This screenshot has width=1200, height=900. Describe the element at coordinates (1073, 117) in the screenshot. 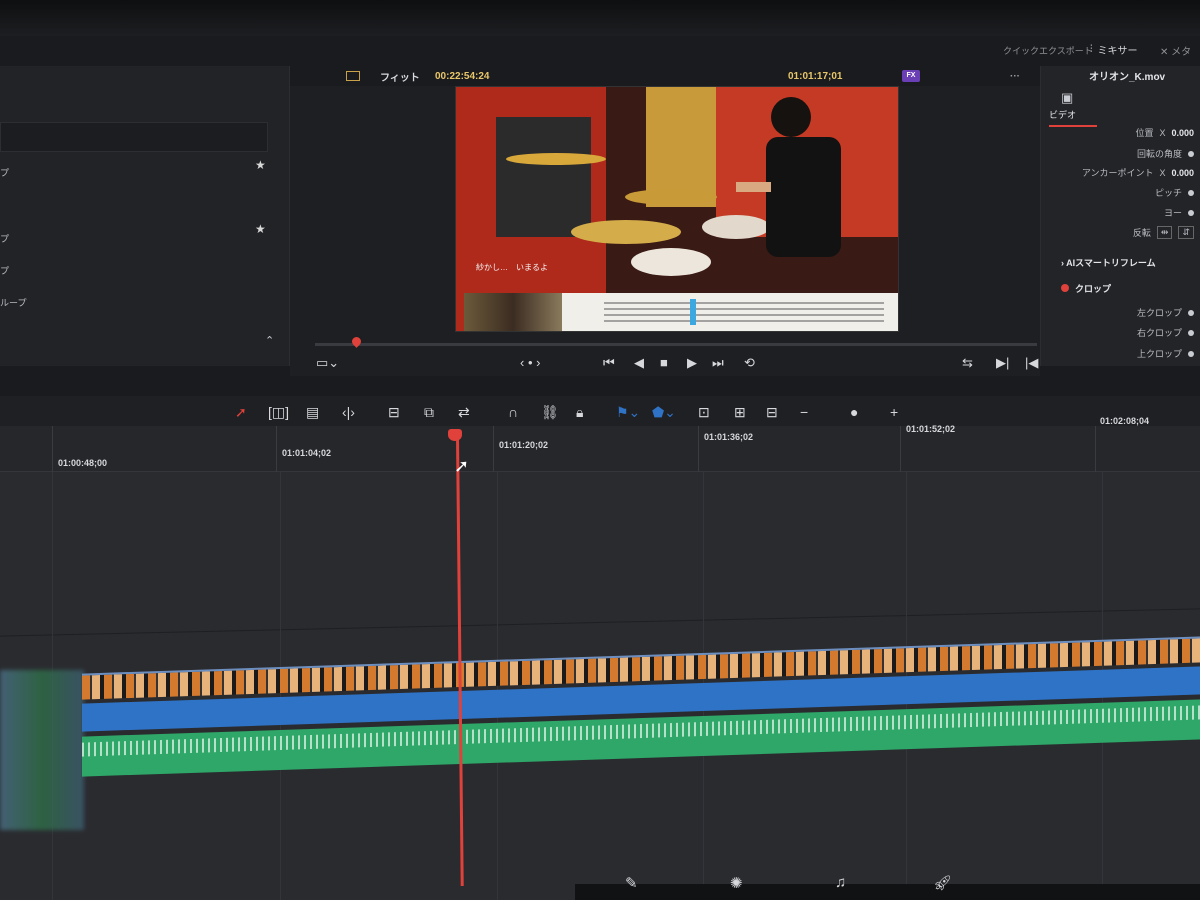

I see `tab-video: ビデオ` at that location.